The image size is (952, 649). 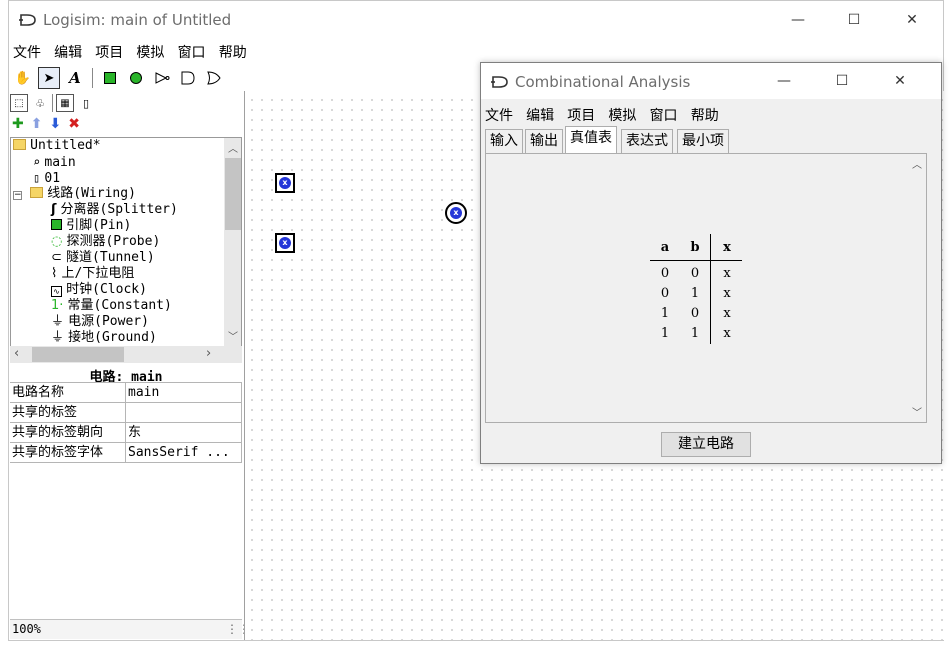 I want to click on edit-layout-button: ⬚, so click(x=19, y=103).